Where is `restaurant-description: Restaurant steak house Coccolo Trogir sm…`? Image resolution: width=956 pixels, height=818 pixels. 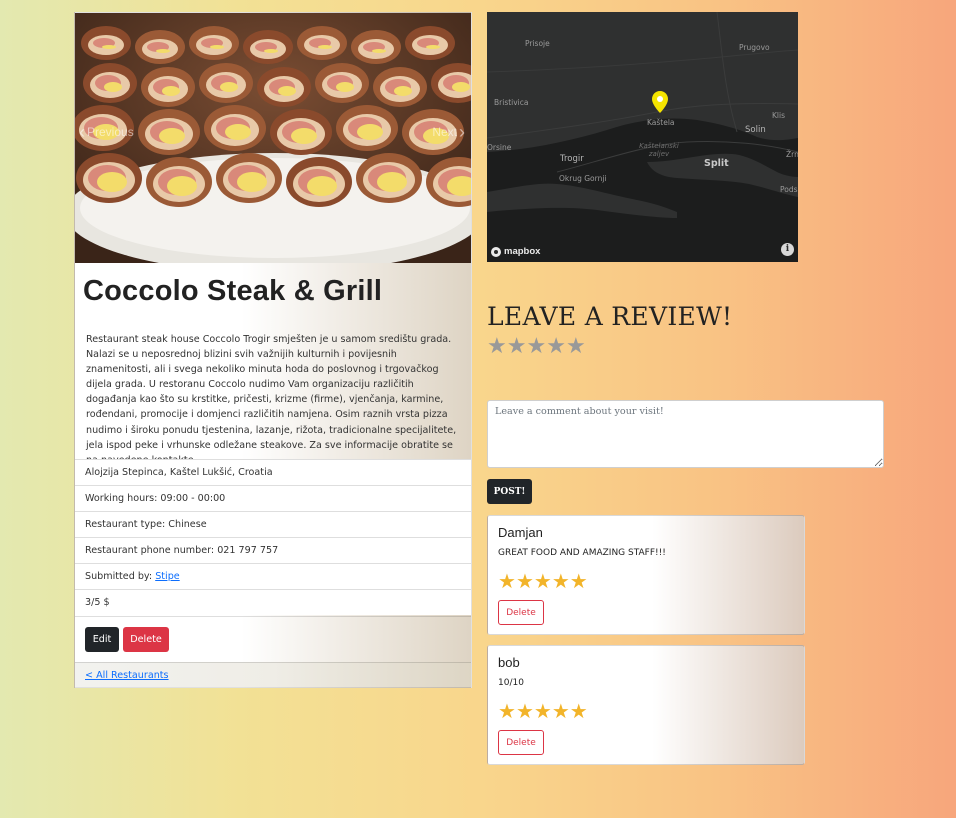
restaurant-description: Restaurant steak house Coccolo Trogir sm… is located at coordinates (271, 400).